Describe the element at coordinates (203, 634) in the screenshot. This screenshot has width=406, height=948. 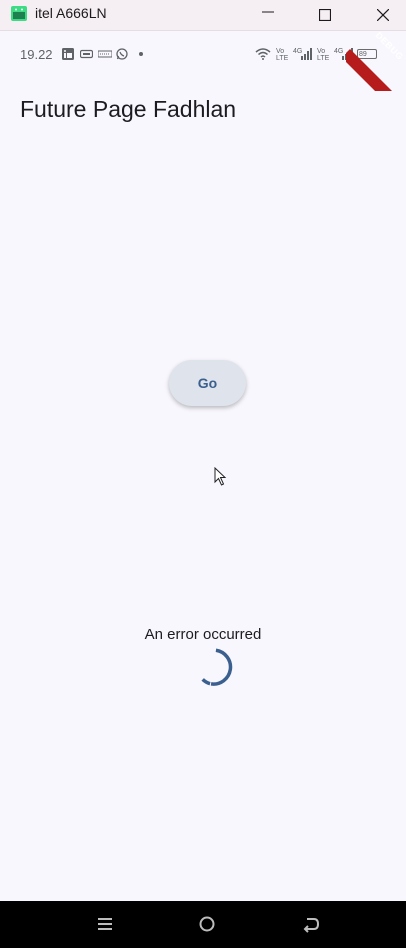
I see `status-message: An error occurred` at that location.